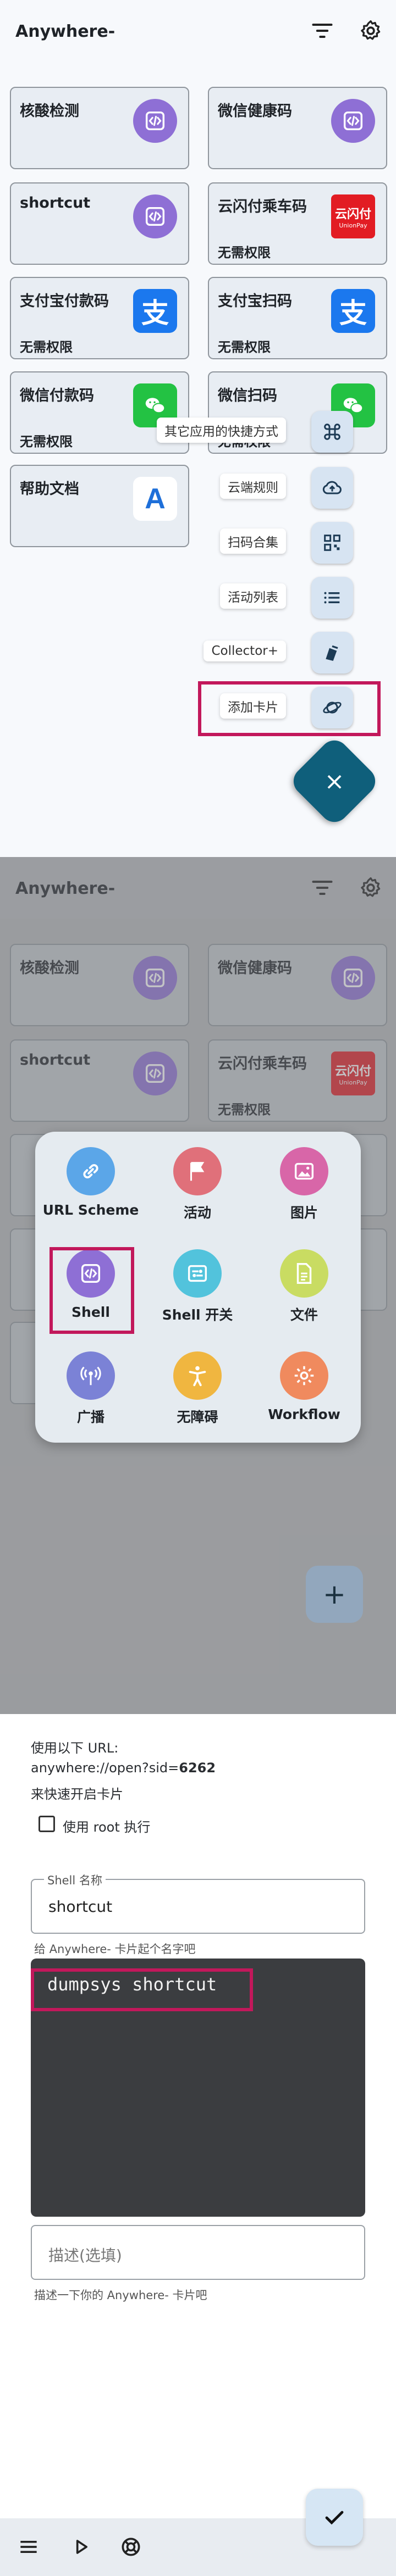 This screenshot has height=2576, width=396. Describe the element at coordinates (262, 207) in the screenshot. I see `card-title: 云闪付乘车码` at that location.